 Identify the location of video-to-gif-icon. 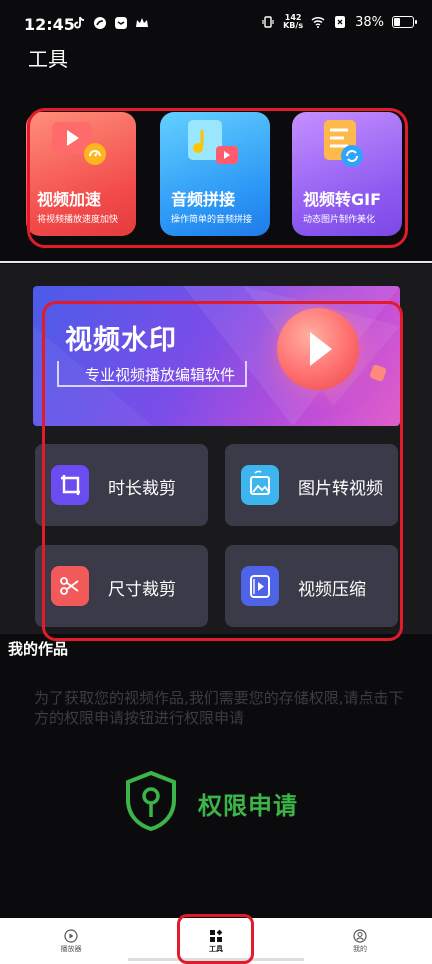
(343, 143).